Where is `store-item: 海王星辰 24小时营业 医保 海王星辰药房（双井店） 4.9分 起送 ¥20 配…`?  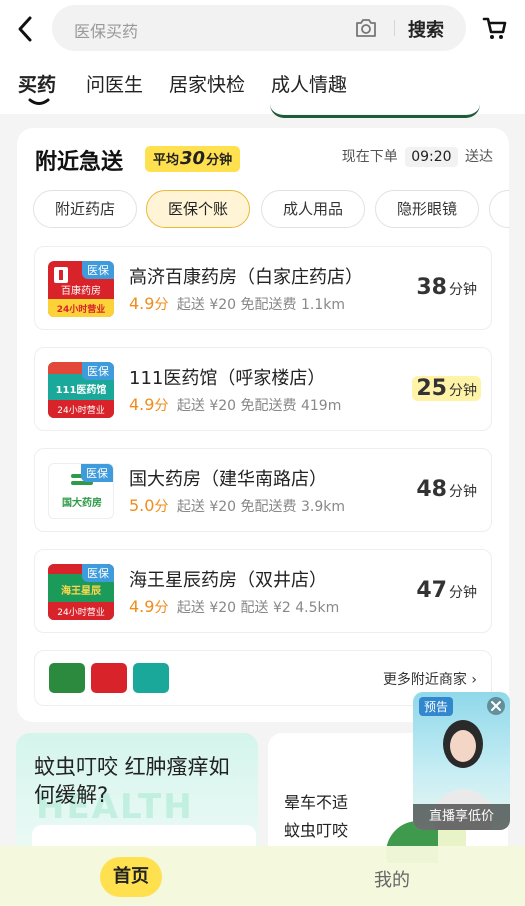 store-item: 海王星辰 24小时营业 医保 海王星辰药房（双井店） 4.9分 起送 ¥20 配… is located at coordinates (263, 591).